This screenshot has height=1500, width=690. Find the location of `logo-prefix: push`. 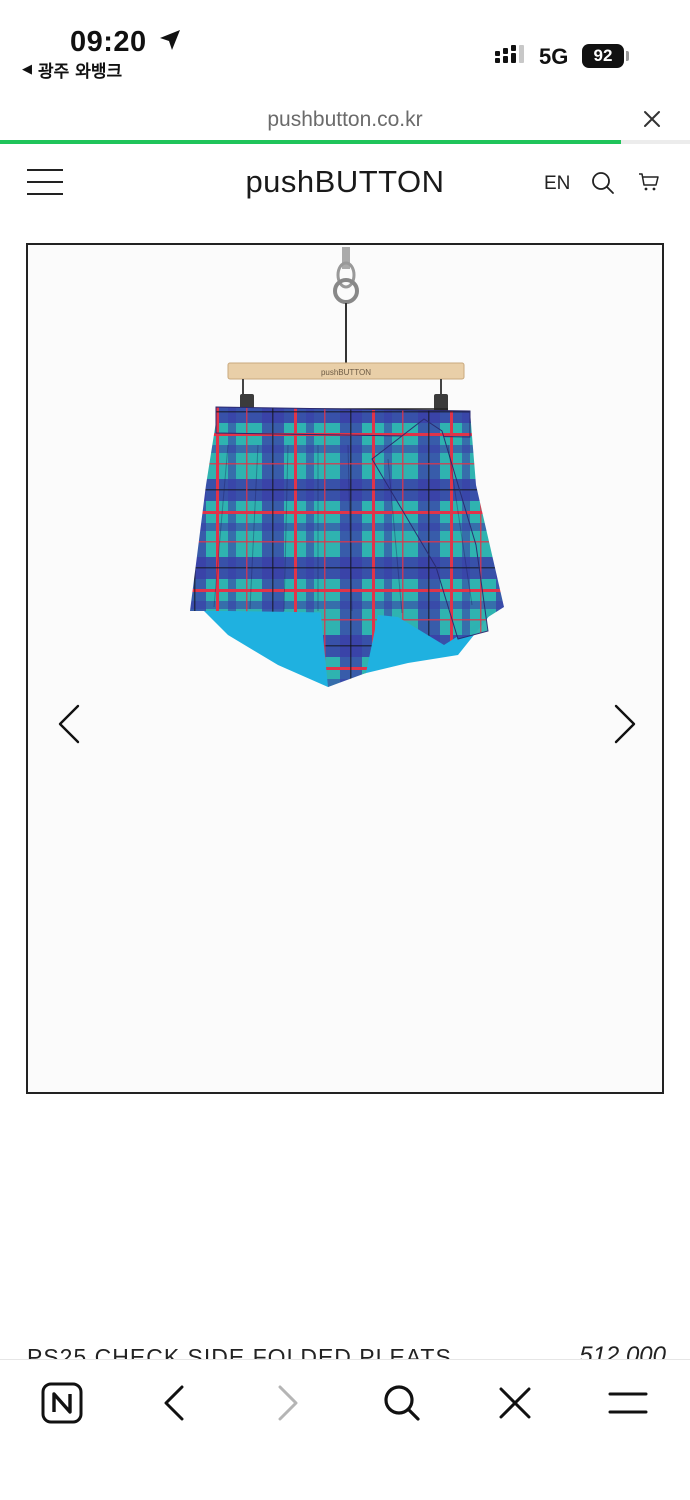

logo-prefix: push is located at coordinates (280, 181).